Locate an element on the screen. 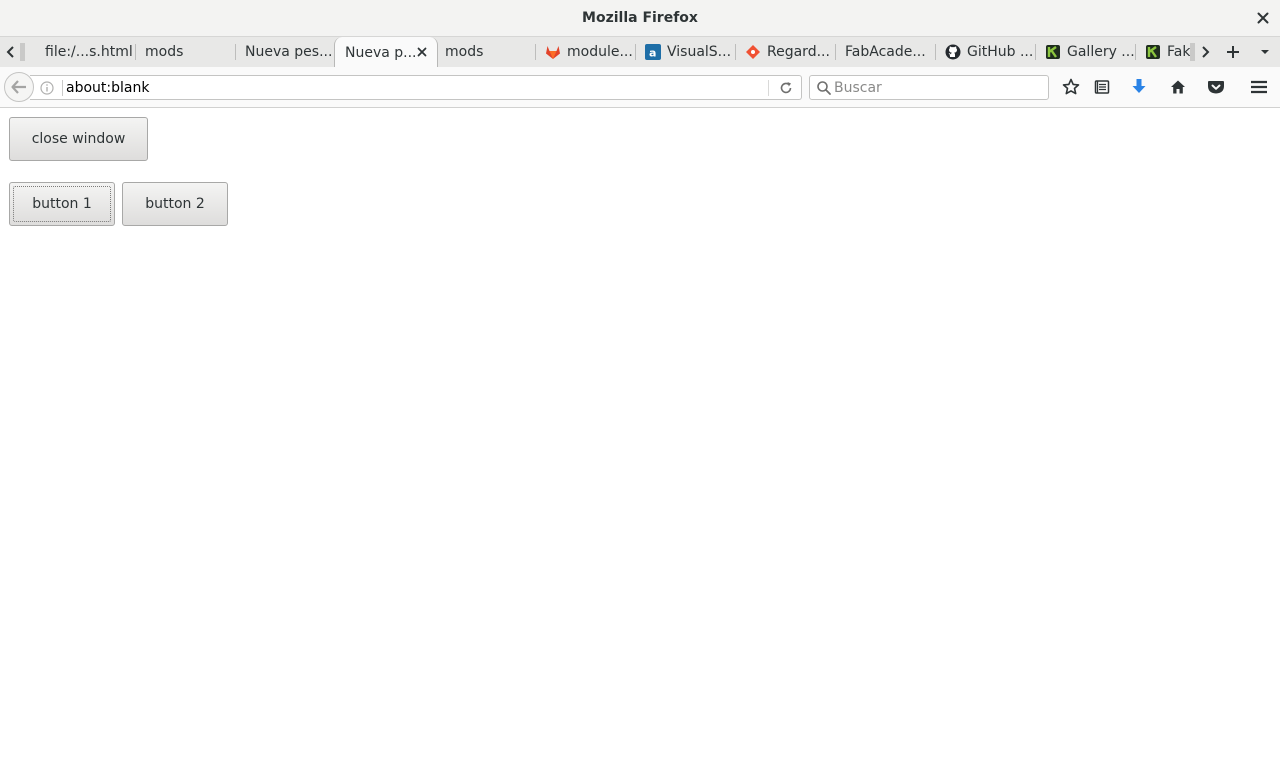 The image size is (1280, 773). tab-overflow-fade is located at coordinates (22, 52).